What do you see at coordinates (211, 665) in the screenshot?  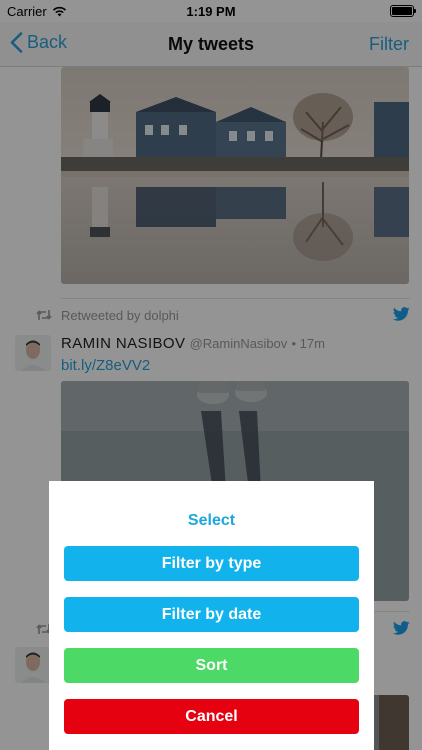 I see `sort-button: Sort` at bounding box center [211, 665].